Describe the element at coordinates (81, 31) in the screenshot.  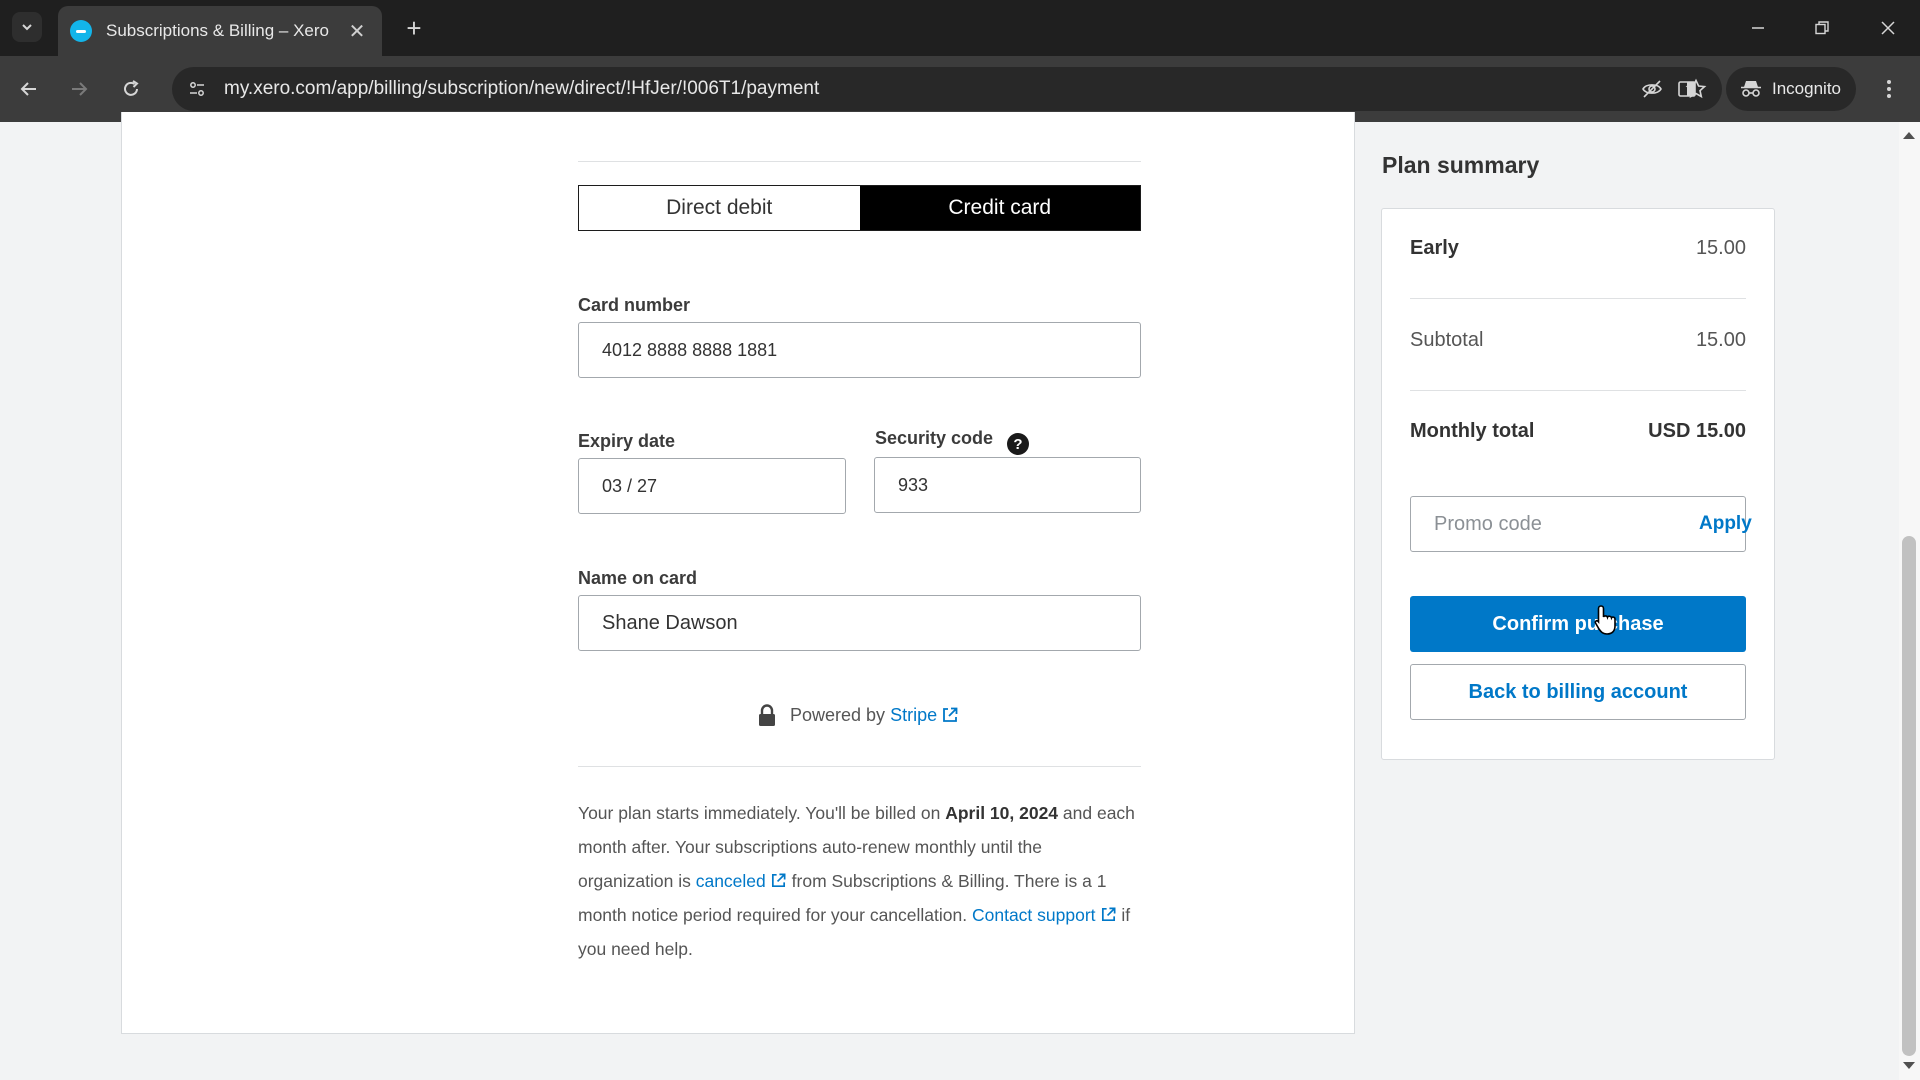
I see `xero-favicon-icon` at that location.